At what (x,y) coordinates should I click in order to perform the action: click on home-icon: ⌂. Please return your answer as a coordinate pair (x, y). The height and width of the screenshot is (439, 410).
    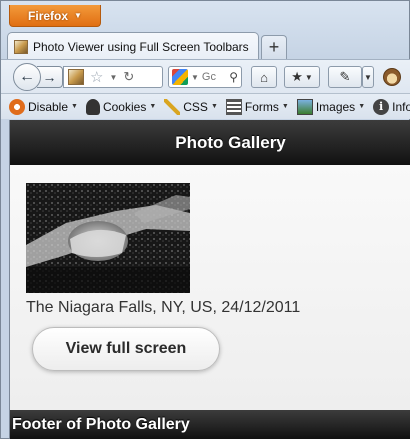
    Looking at the image, I should click on (264, 77).